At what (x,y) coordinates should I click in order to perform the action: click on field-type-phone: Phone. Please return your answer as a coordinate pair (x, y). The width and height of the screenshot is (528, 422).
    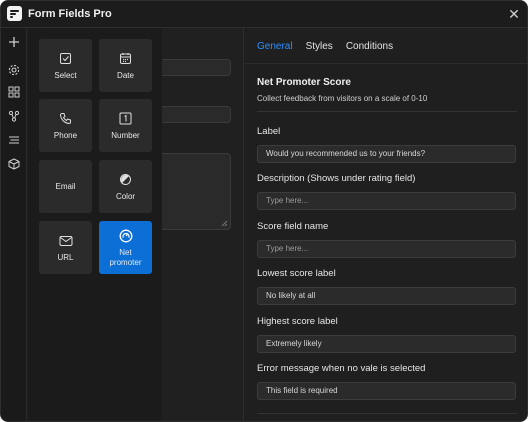
    Looking at the image, I should click on (65, 125).